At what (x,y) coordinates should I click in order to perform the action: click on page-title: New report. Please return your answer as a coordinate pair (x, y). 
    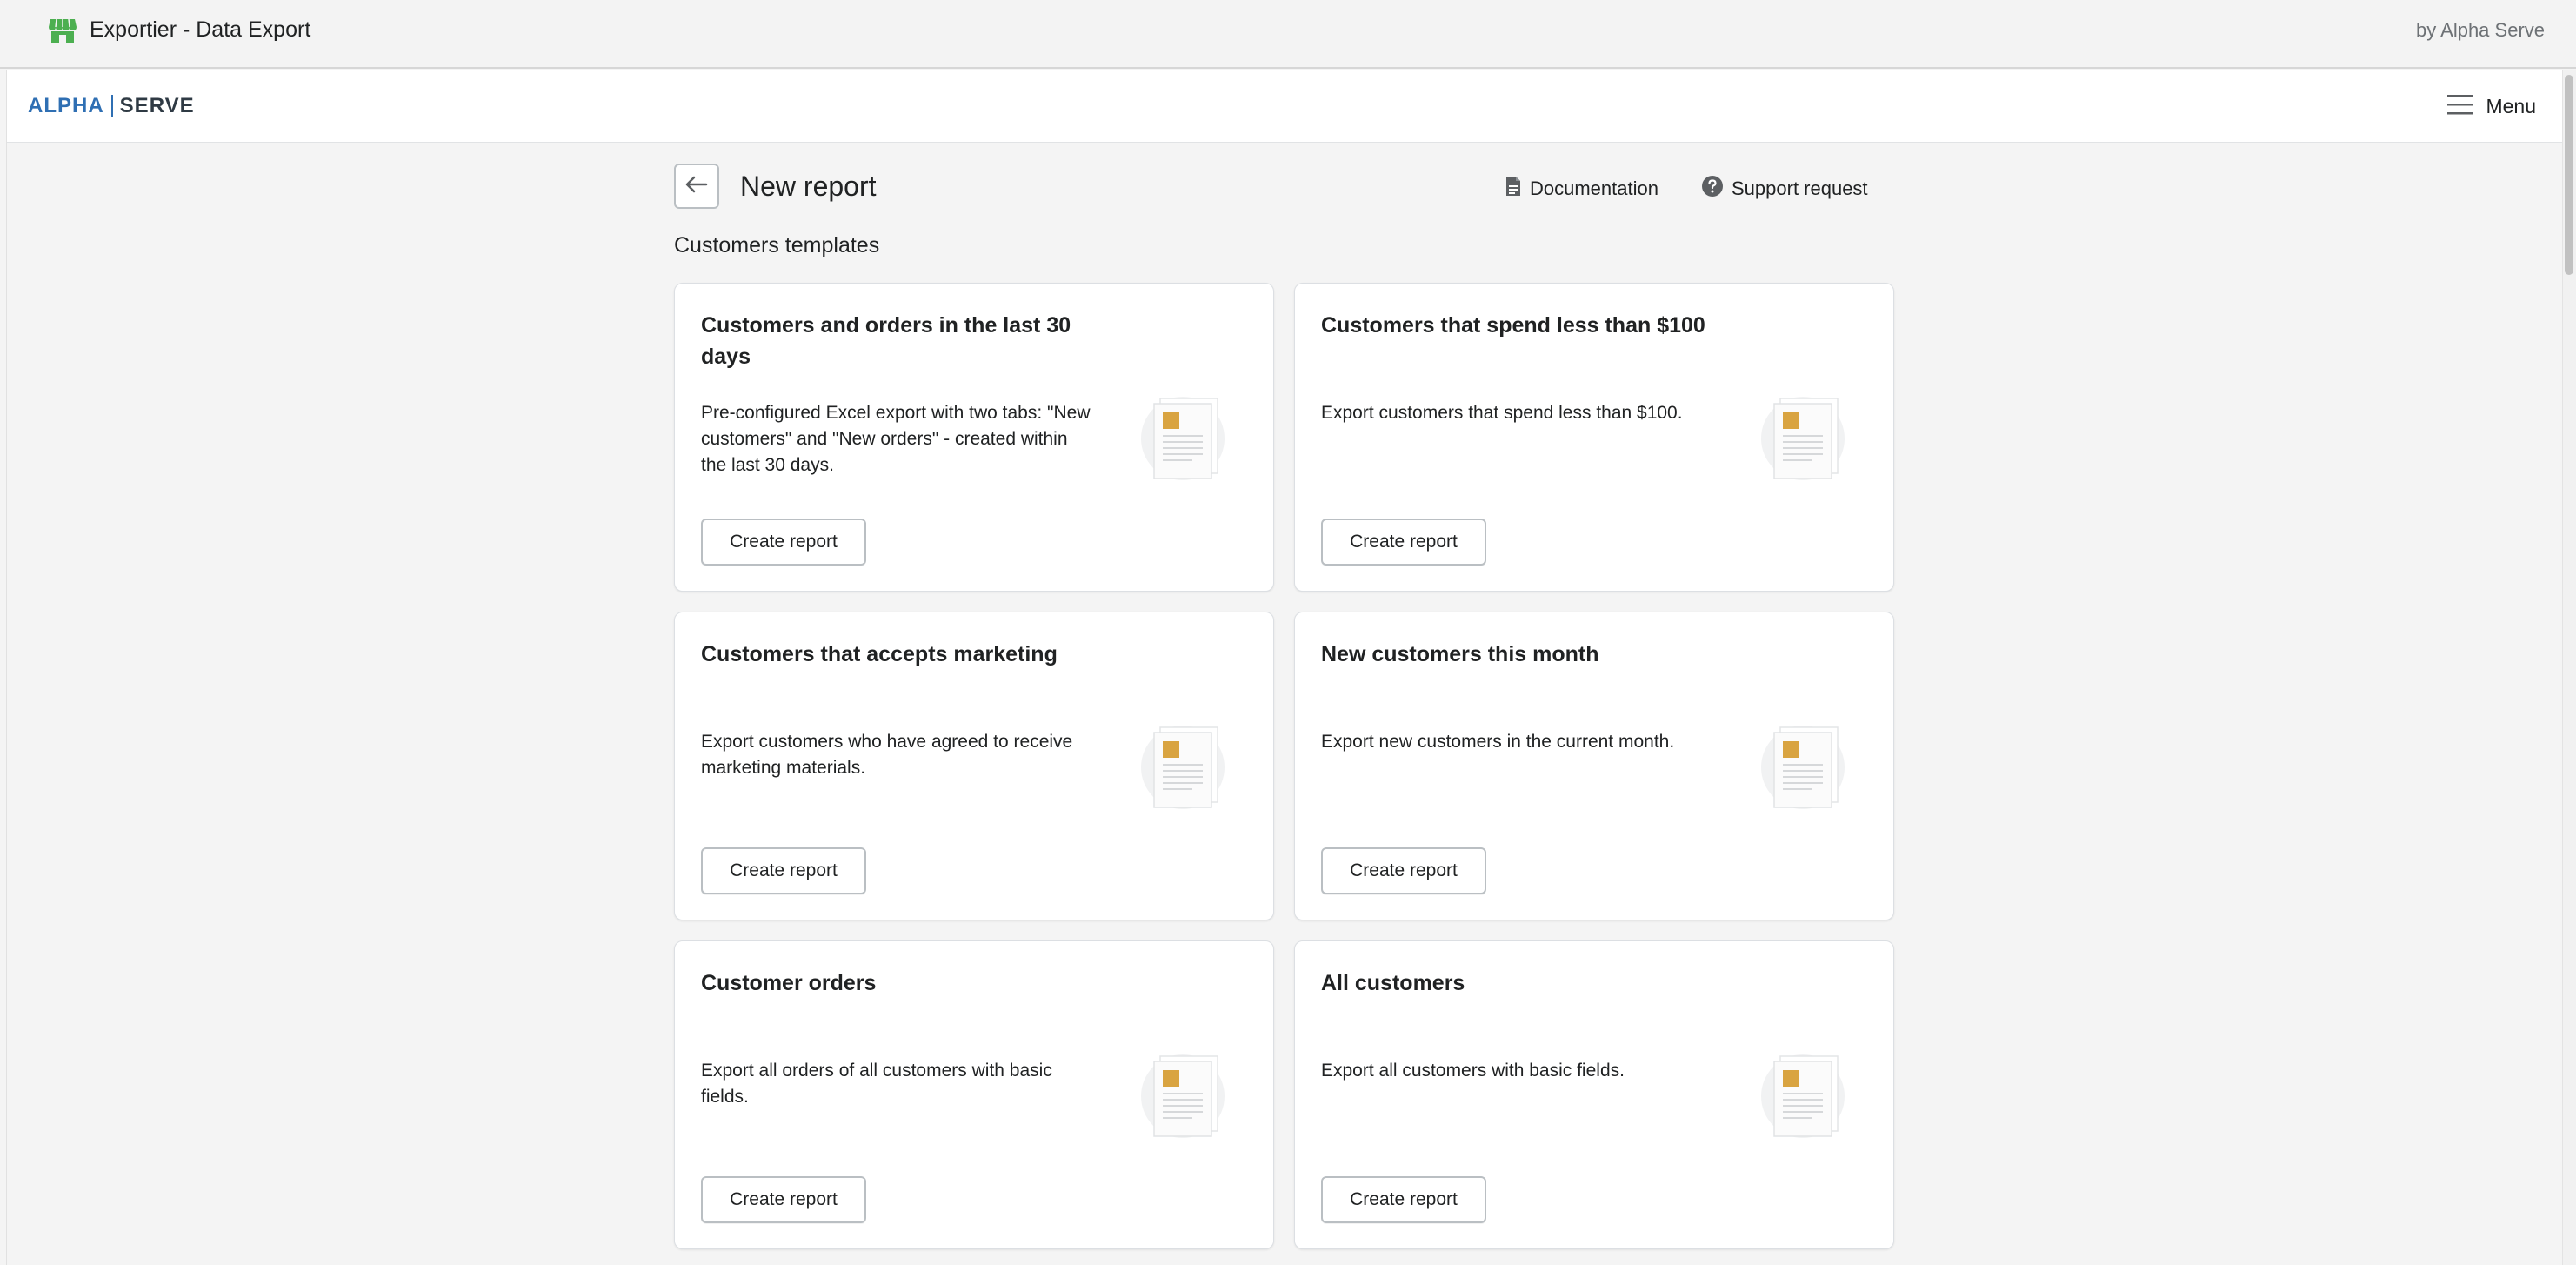
    Looking at the image, I should click on (808, 186).